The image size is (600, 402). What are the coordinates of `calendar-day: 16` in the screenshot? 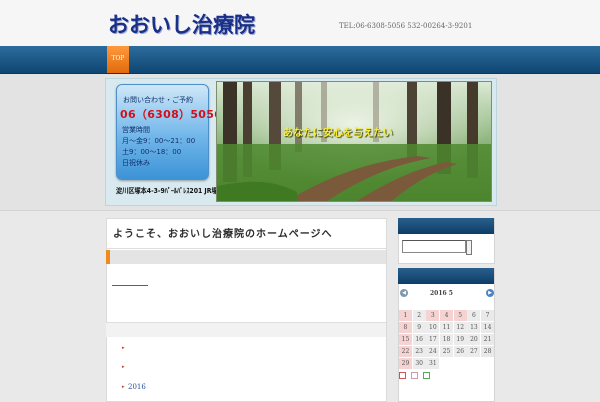 It's located at (419, 339).